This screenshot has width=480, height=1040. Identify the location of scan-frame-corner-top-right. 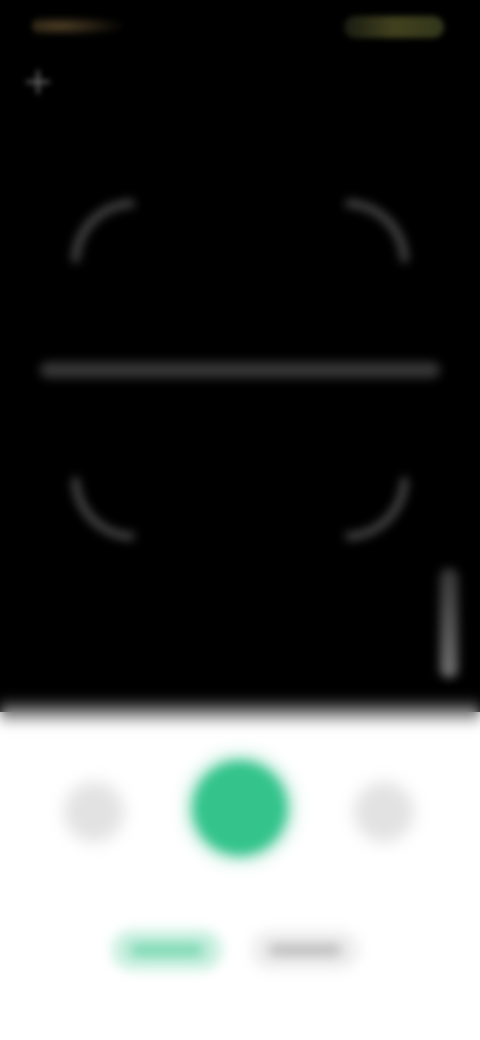
(377, 231).